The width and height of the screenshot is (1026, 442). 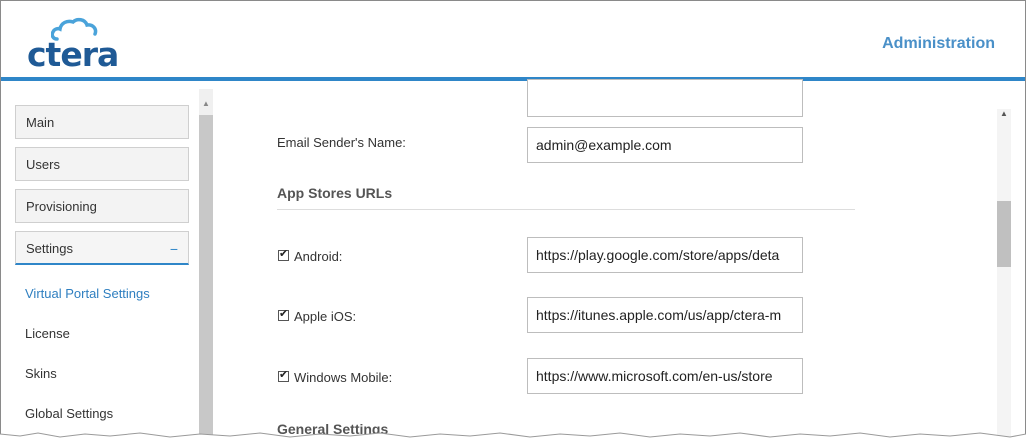 I want to click on apple-ios-url-input: https://itunes.apple.com/us/app/ctera-m, so click(x=665, y=315).